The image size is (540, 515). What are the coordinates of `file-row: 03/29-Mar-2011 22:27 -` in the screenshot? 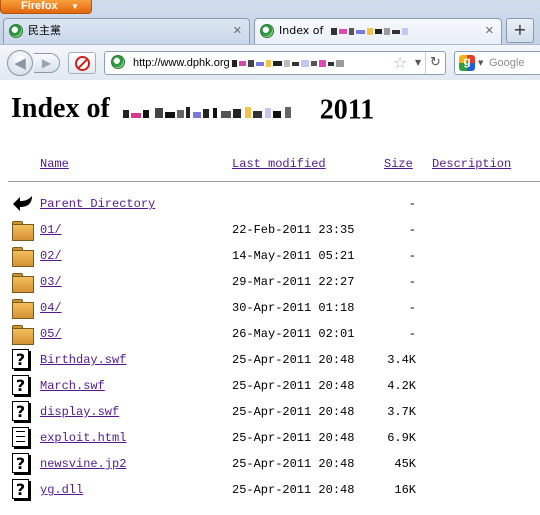 It's located at (270, 282).